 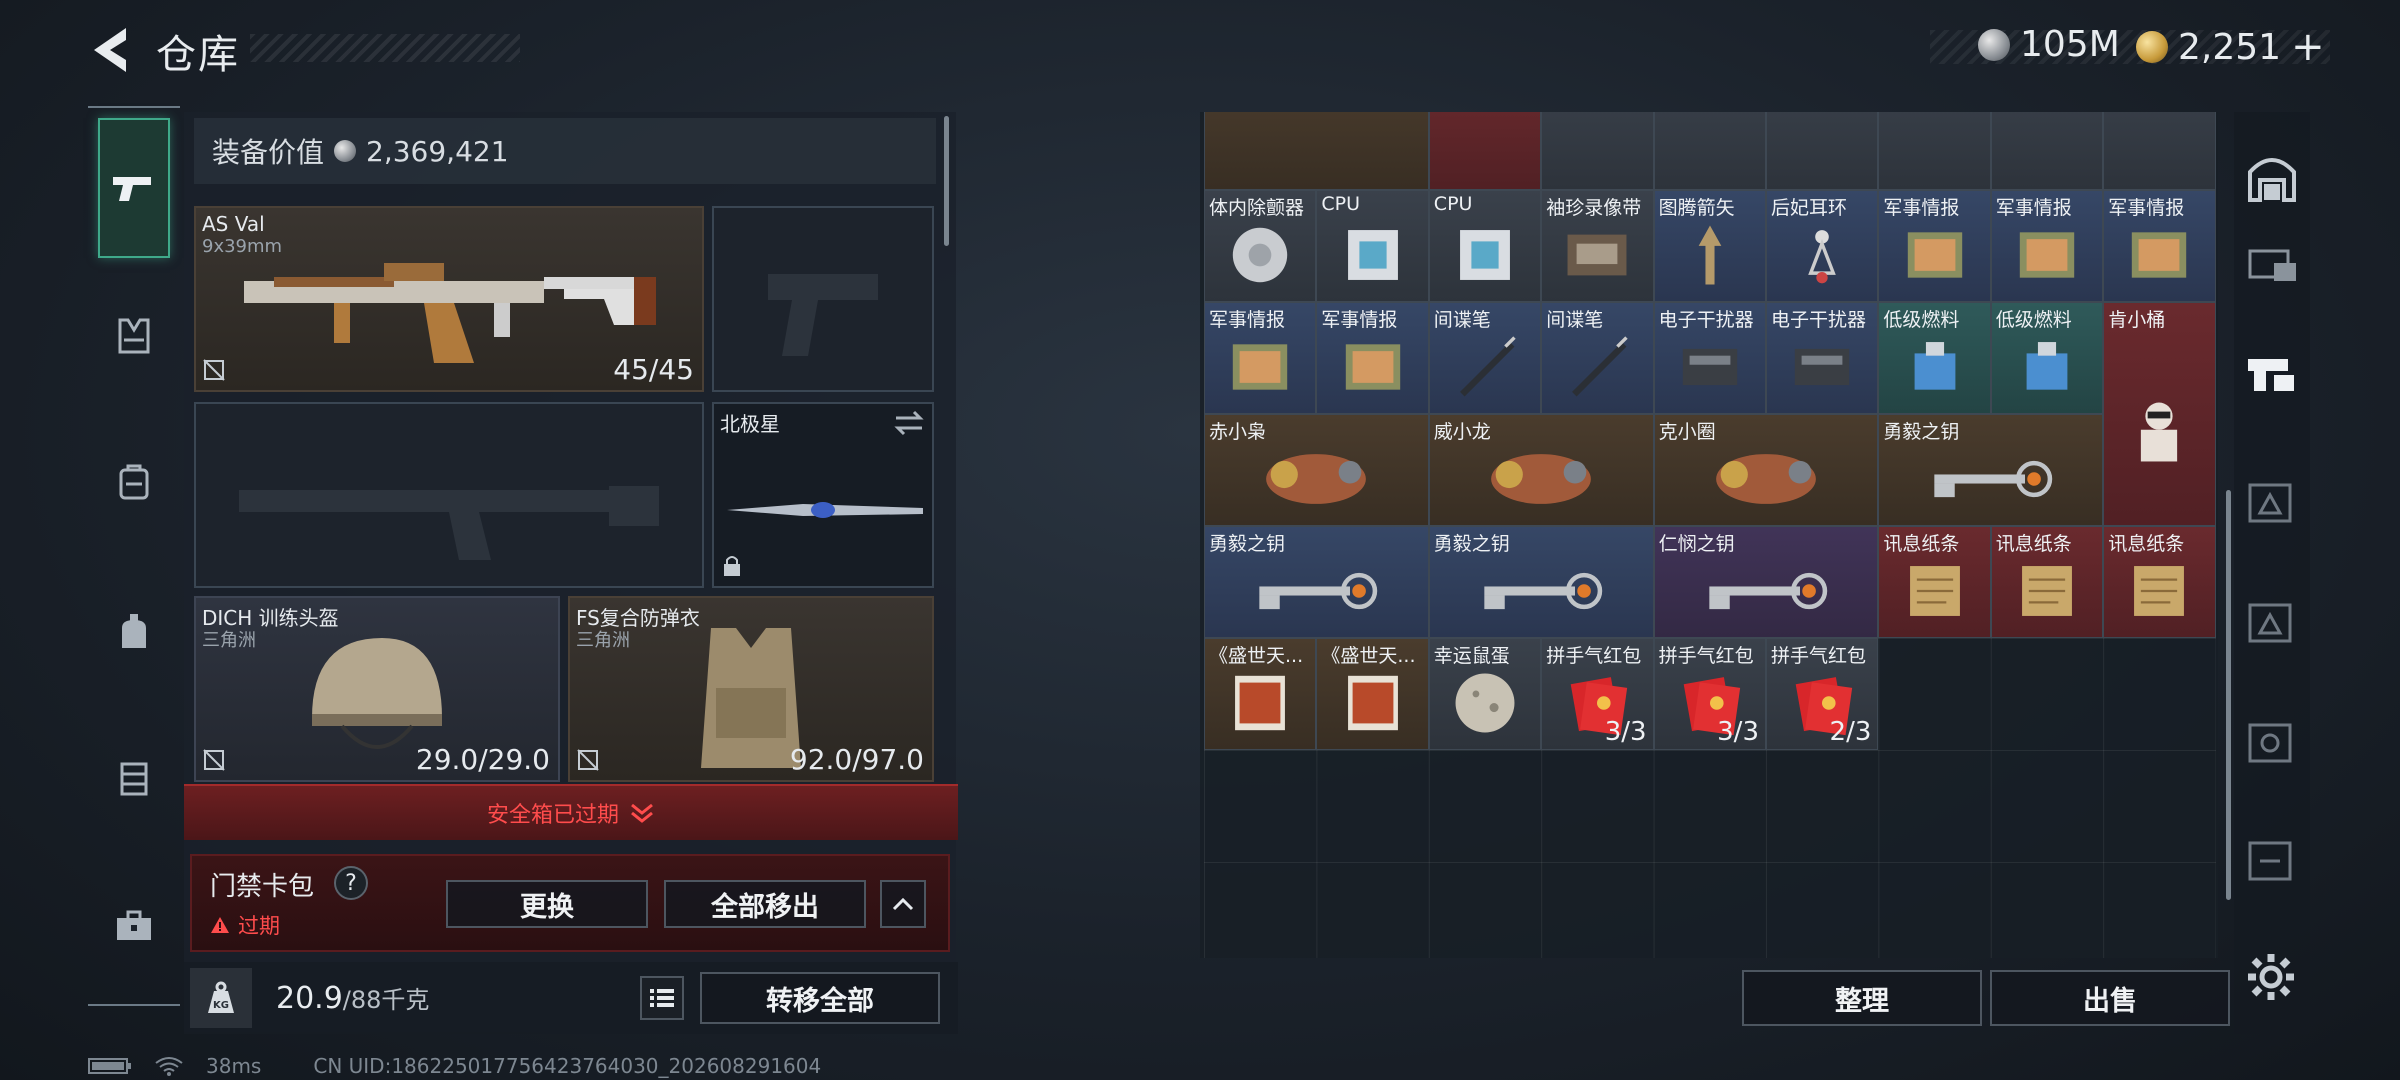 I want to click on nav-tab-chest-rig, so click(x=134, y=336).